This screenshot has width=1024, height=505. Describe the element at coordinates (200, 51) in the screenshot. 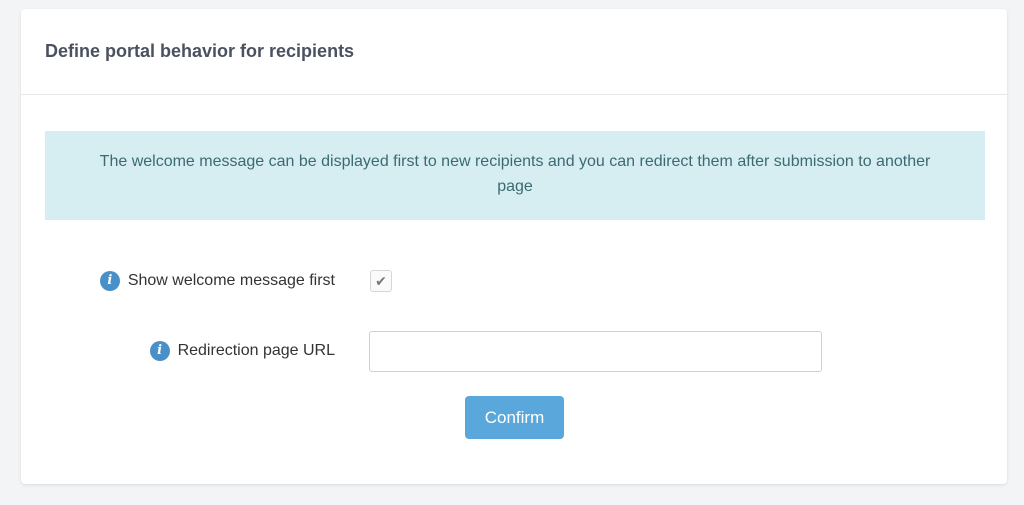

I see `panel-title: Define portal behavior for recipients` at that location.